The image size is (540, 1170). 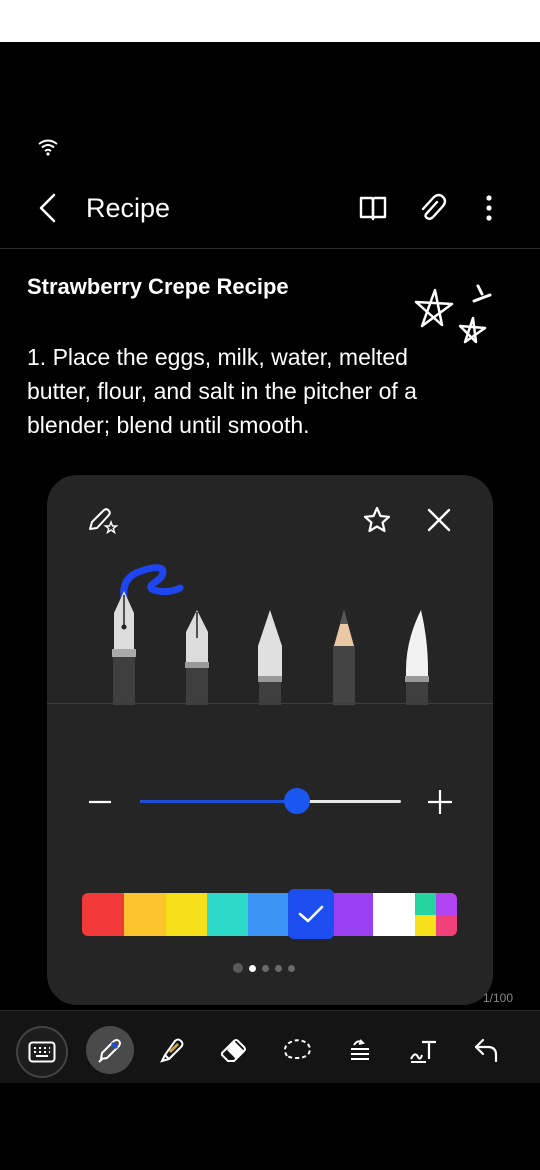 I want to click on paperclip-icon, so click(x=434, y=206).